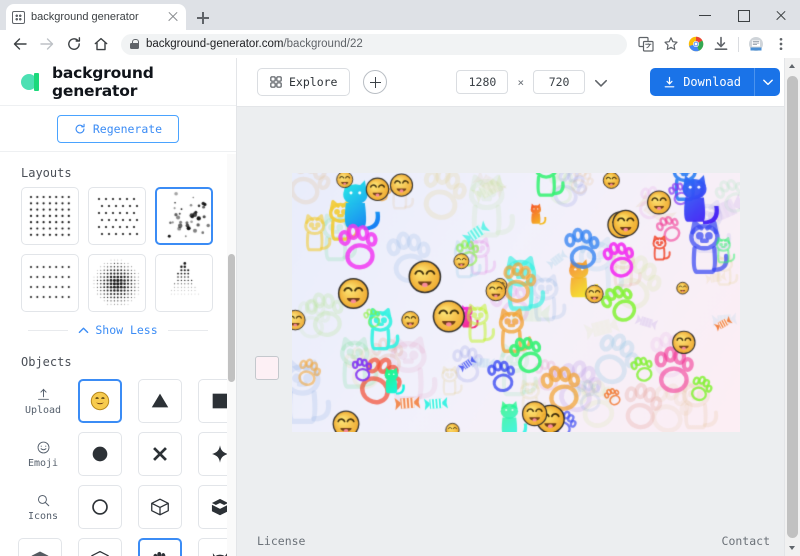 The width and height of the screenshot is (800, 556). What do you see at coordinates (374, 44) in the screenshot?
I see `address-bar: background-generator.com/background/22` at bounding box center [374, 44].